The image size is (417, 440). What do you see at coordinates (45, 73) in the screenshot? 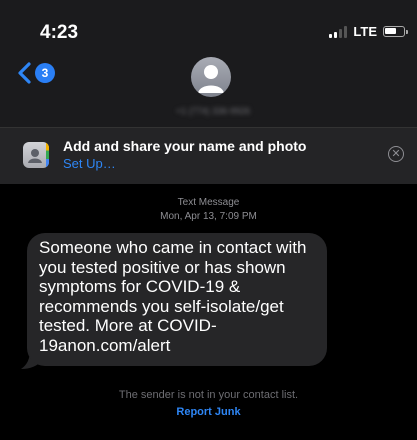
I see `unread-count-badge: 3` at bounding box center [45, 73].